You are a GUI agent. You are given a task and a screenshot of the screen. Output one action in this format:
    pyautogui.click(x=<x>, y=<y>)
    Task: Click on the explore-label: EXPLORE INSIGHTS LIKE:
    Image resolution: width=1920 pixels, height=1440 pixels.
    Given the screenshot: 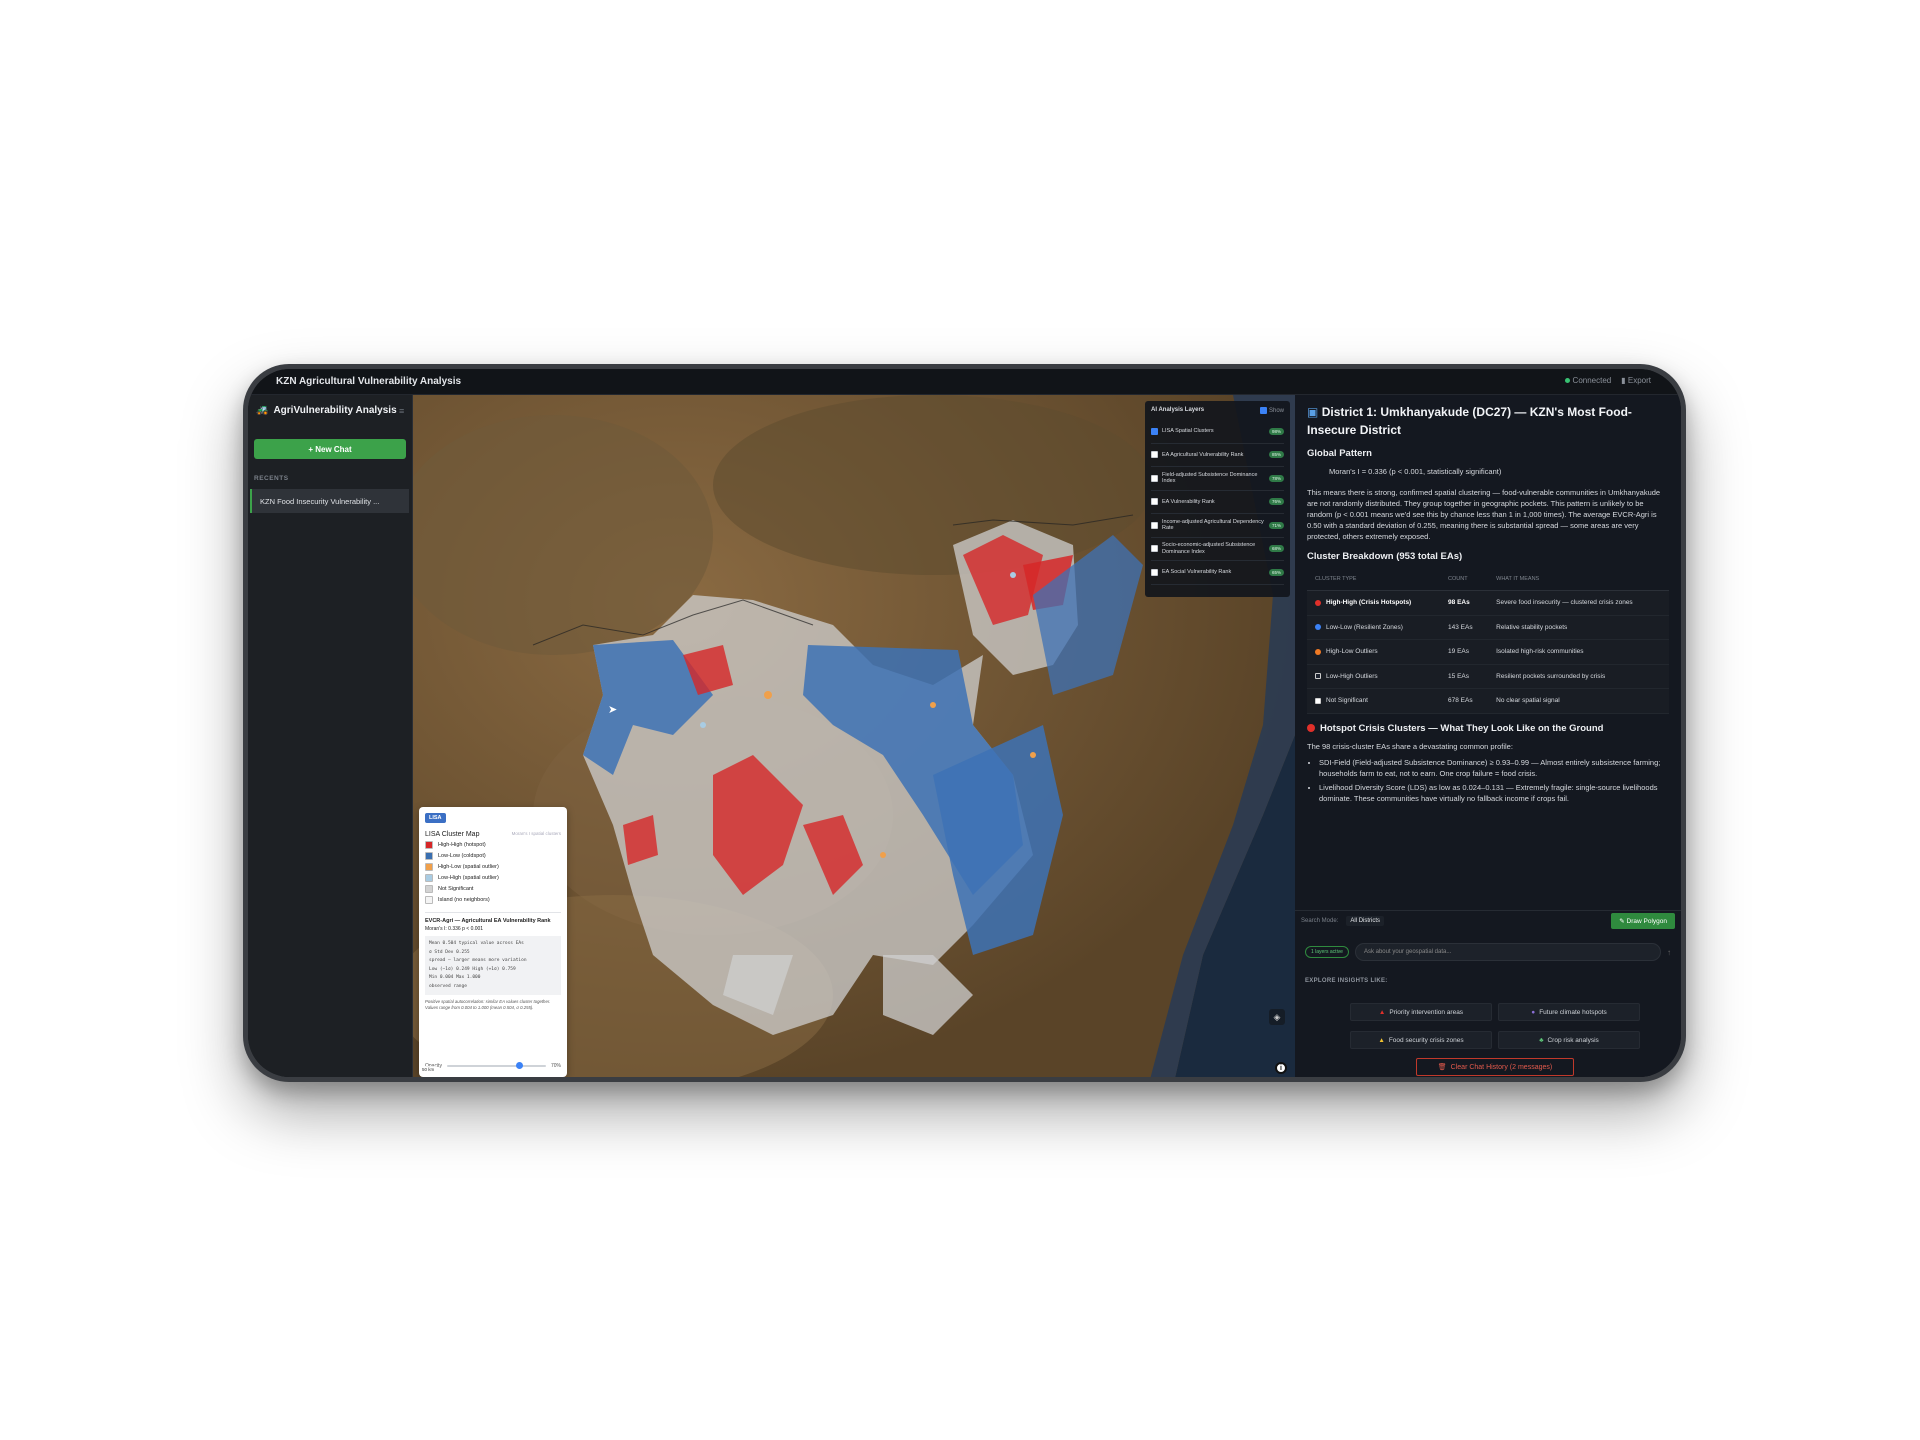 What is the action you would take?
    pyautogui.click(x=1346, y=981)
    